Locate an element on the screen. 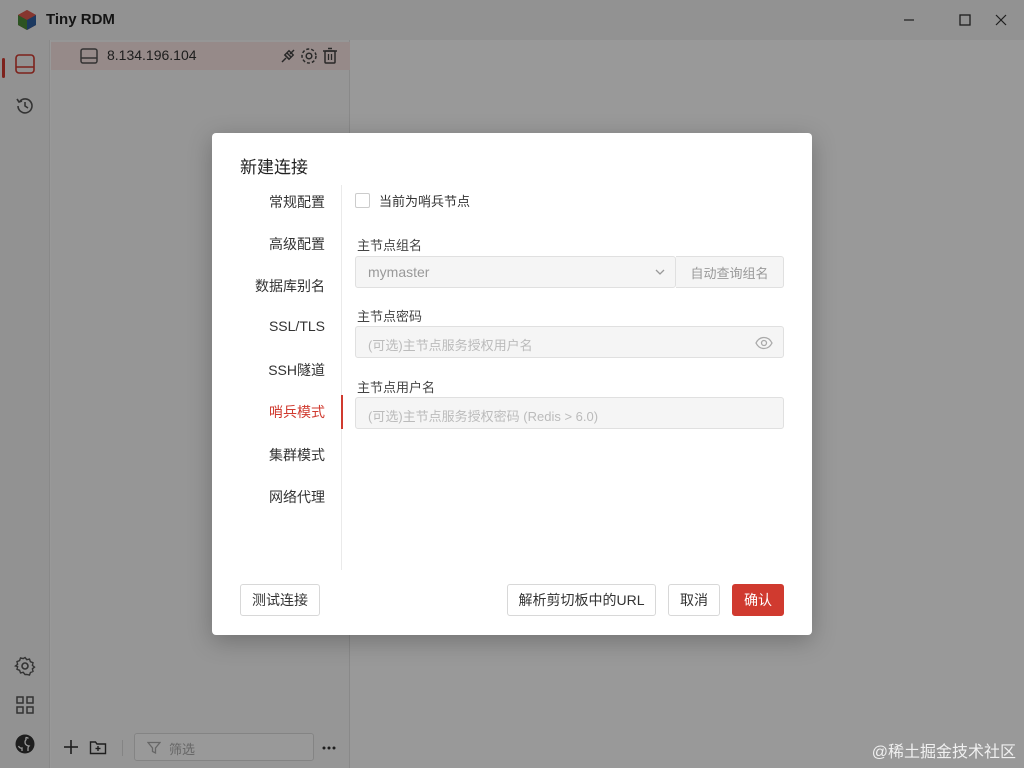  group-name-label: 主节点组名 is located at coordinates (390, 245).